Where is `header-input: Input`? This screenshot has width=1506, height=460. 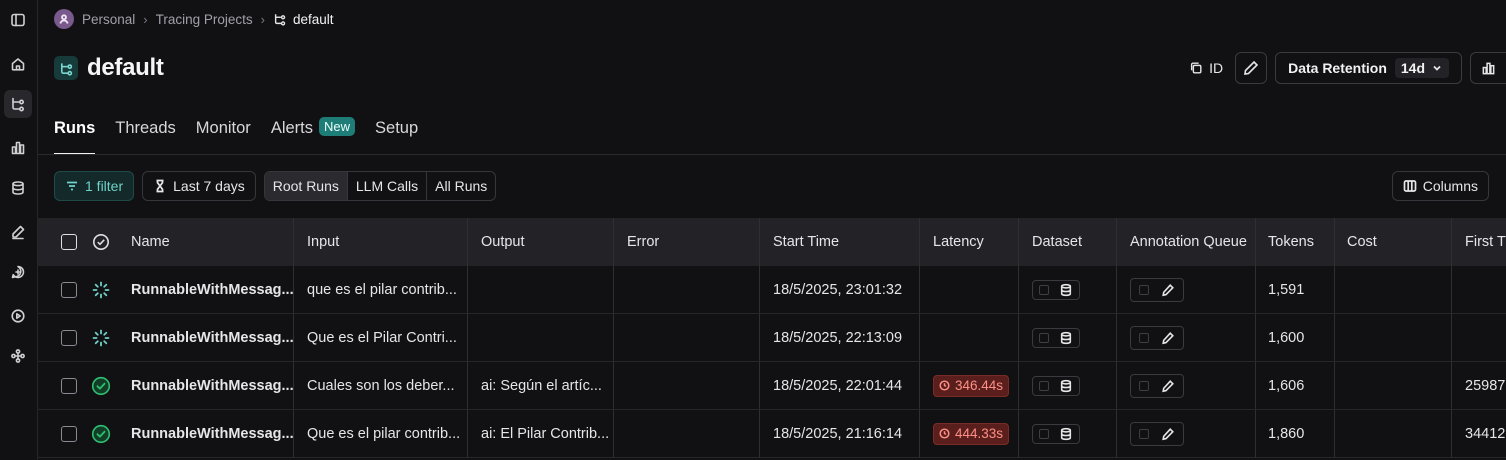 header-input: Input is located at coordinates (381, 242).